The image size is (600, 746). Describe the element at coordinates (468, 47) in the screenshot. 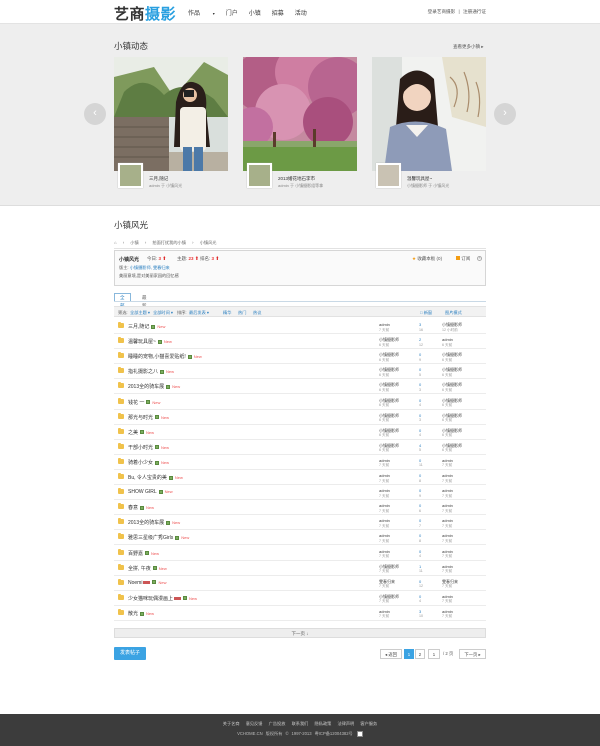

I see `more-towns-link: 查看更多小镇 ▸` at that location.